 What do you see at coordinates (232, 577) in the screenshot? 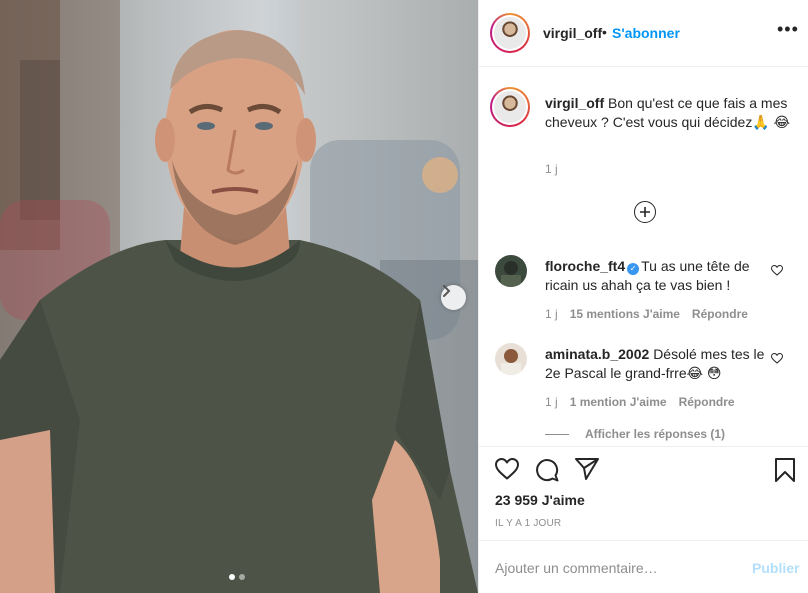
I see `carousel-dot-active` at bounding box center [232, 577].